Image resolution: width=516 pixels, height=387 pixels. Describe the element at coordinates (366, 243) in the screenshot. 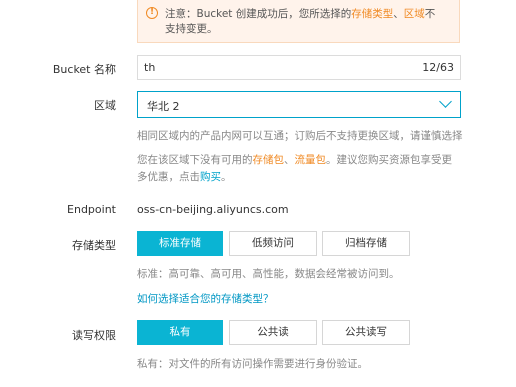

I see `storage-class-archive-button: 归档存储` at that location.